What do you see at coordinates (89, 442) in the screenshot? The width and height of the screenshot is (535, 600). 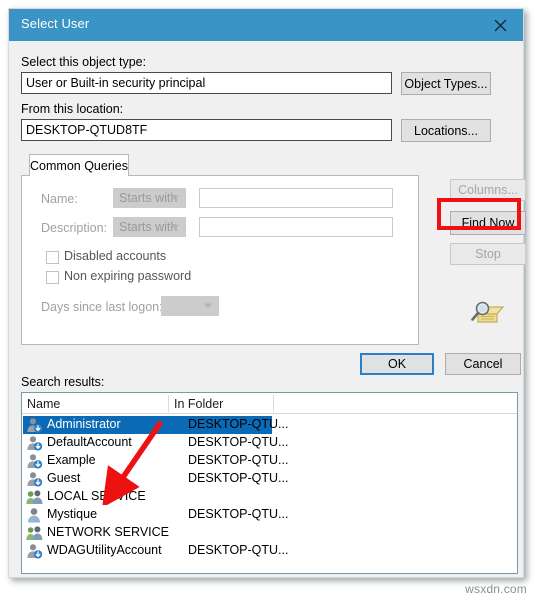 I see `row-name: DefaultAccount` at bounding box center [89, 442].